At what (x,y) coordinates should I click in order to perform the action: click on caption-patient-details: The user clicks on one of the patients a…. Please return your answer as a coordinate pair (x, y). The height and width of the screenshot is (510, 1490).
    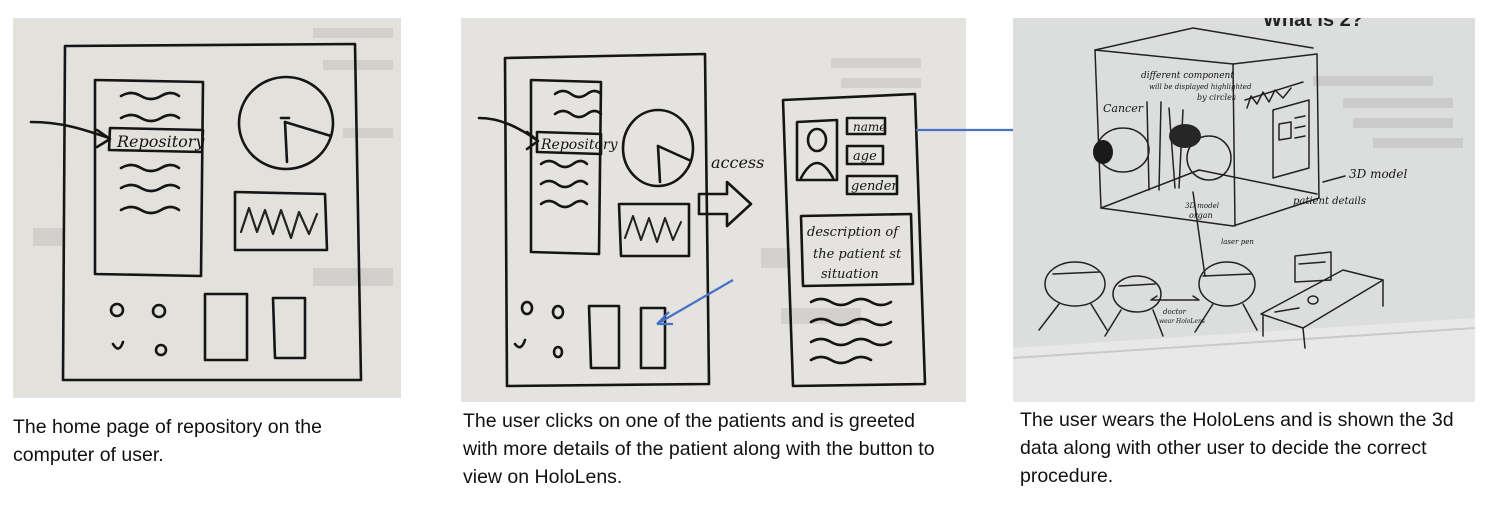
    Looking at the image, I should click on (699, 449).